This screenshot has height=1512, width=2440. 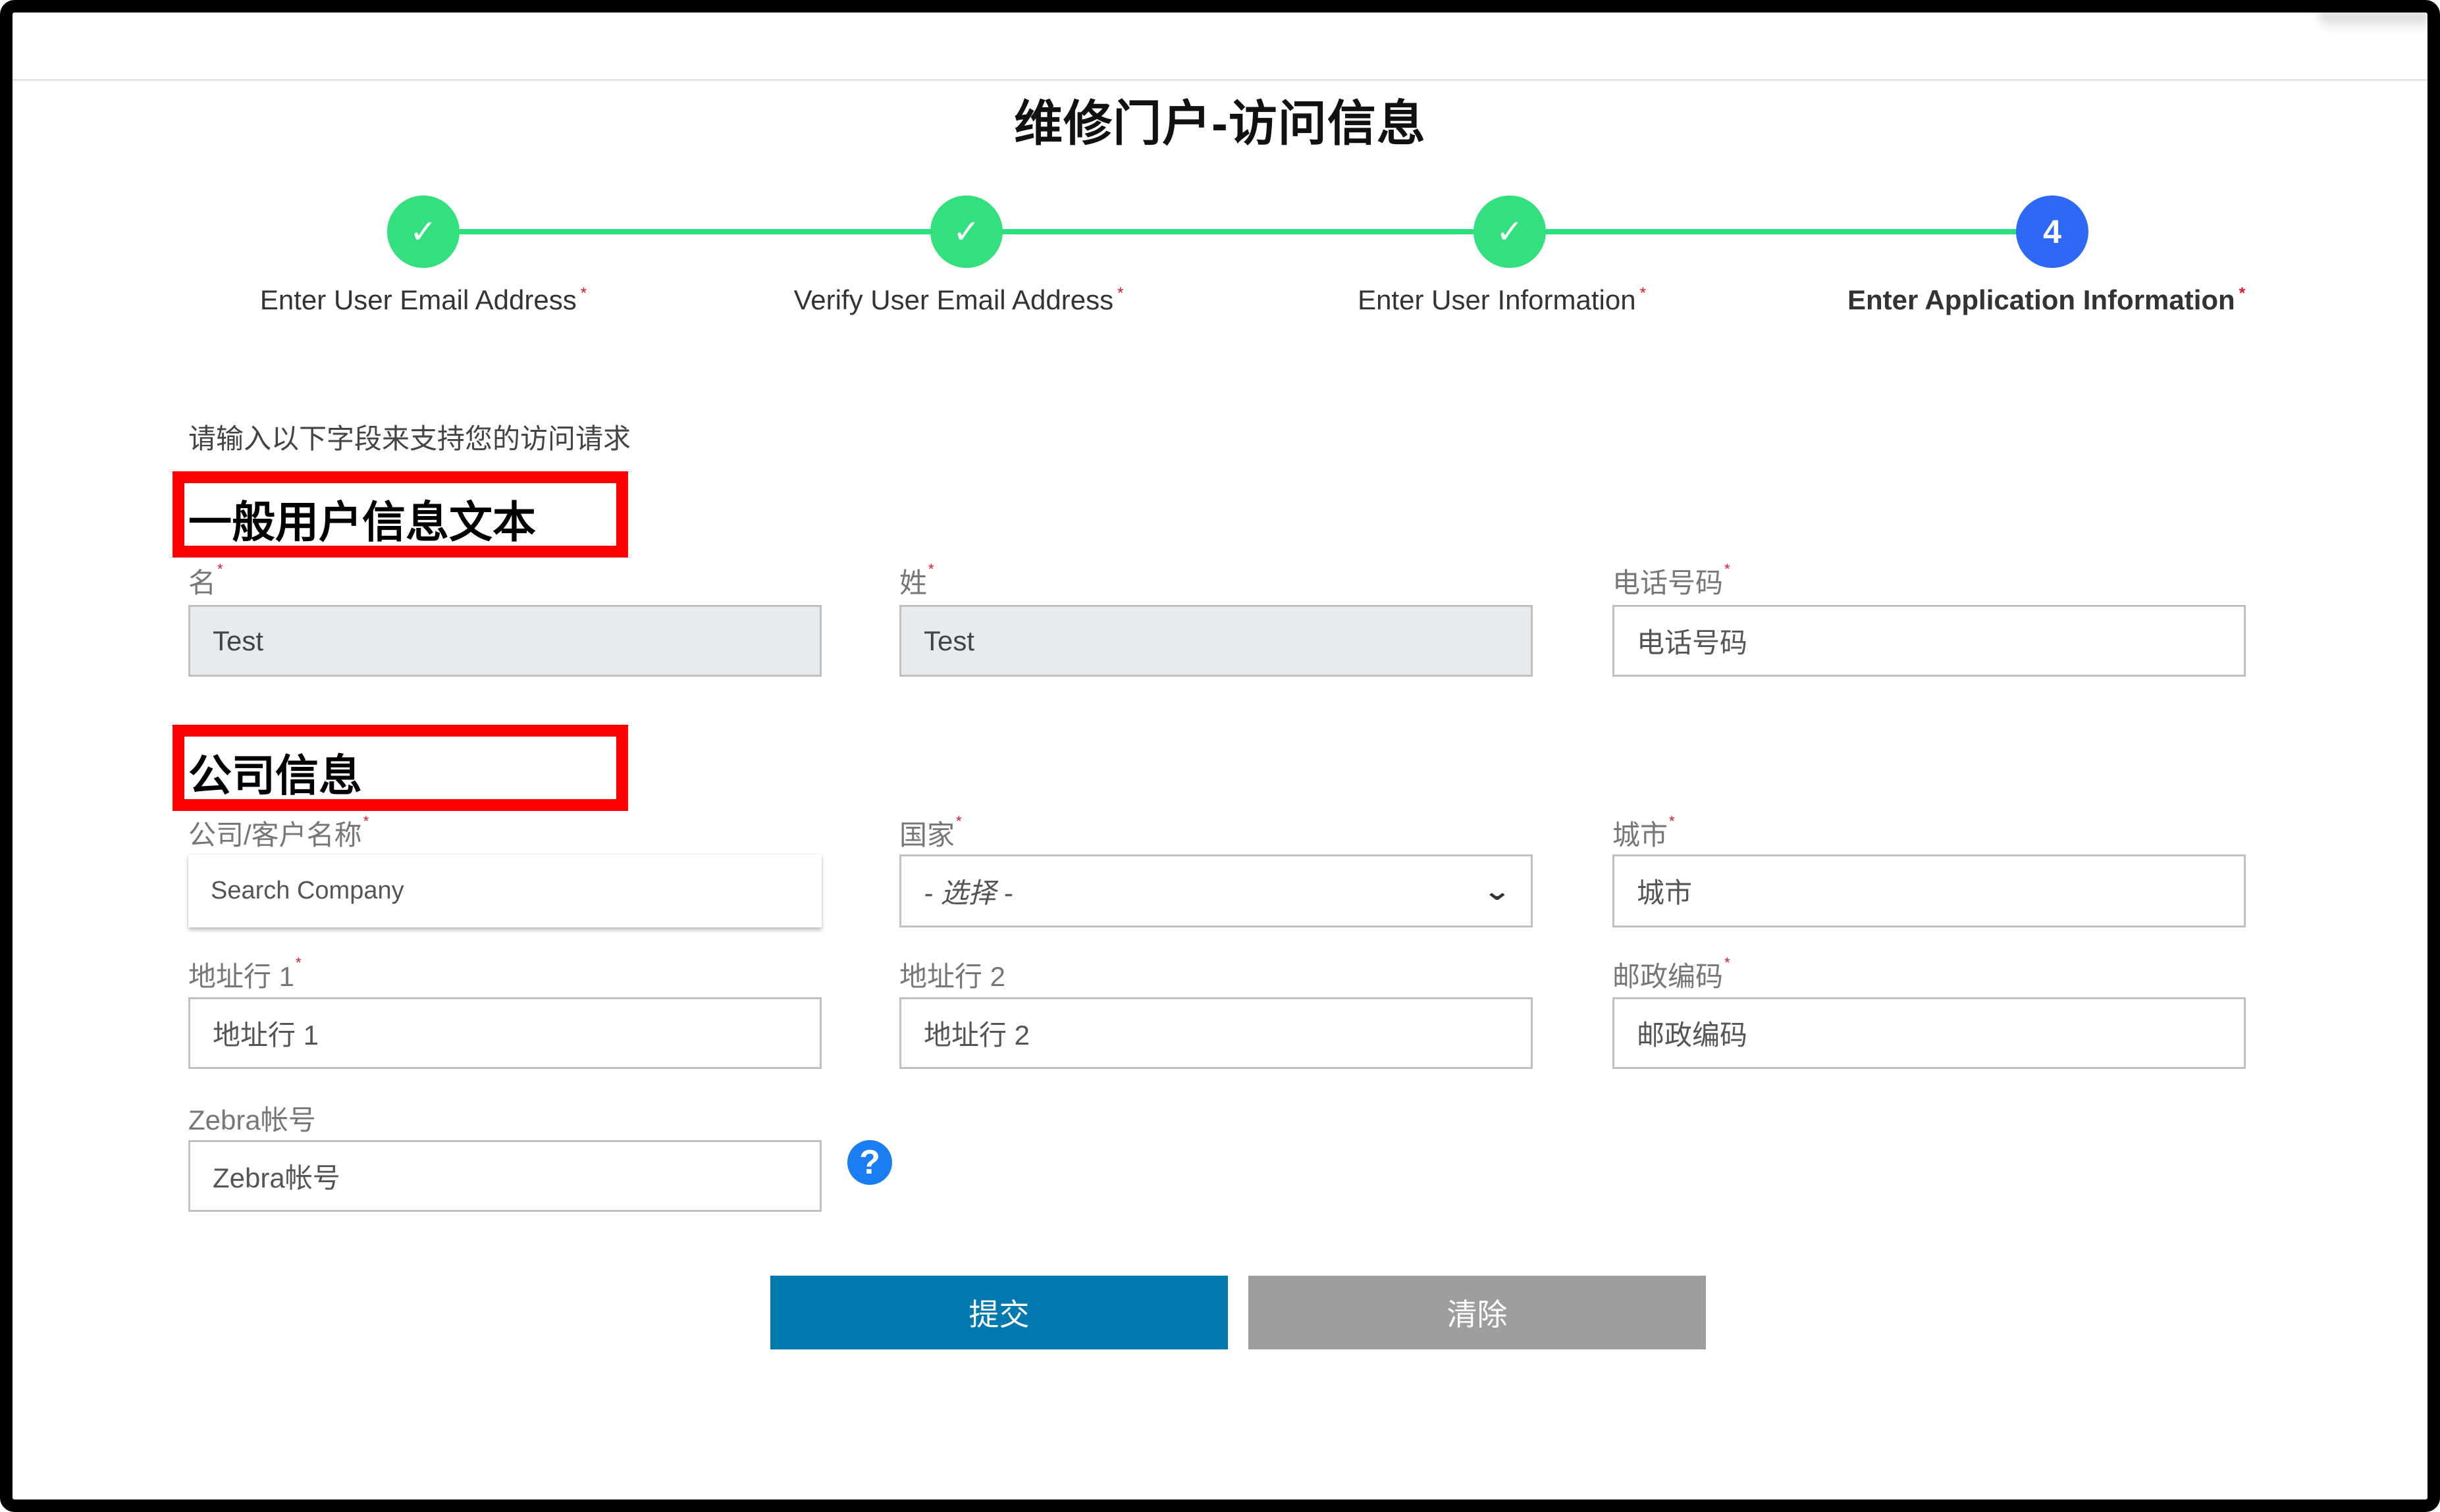 What do you see at coordinates (999, 1312) in the screenshot?
I see `submit-button: 提交` at bounding box center [999, 1312].